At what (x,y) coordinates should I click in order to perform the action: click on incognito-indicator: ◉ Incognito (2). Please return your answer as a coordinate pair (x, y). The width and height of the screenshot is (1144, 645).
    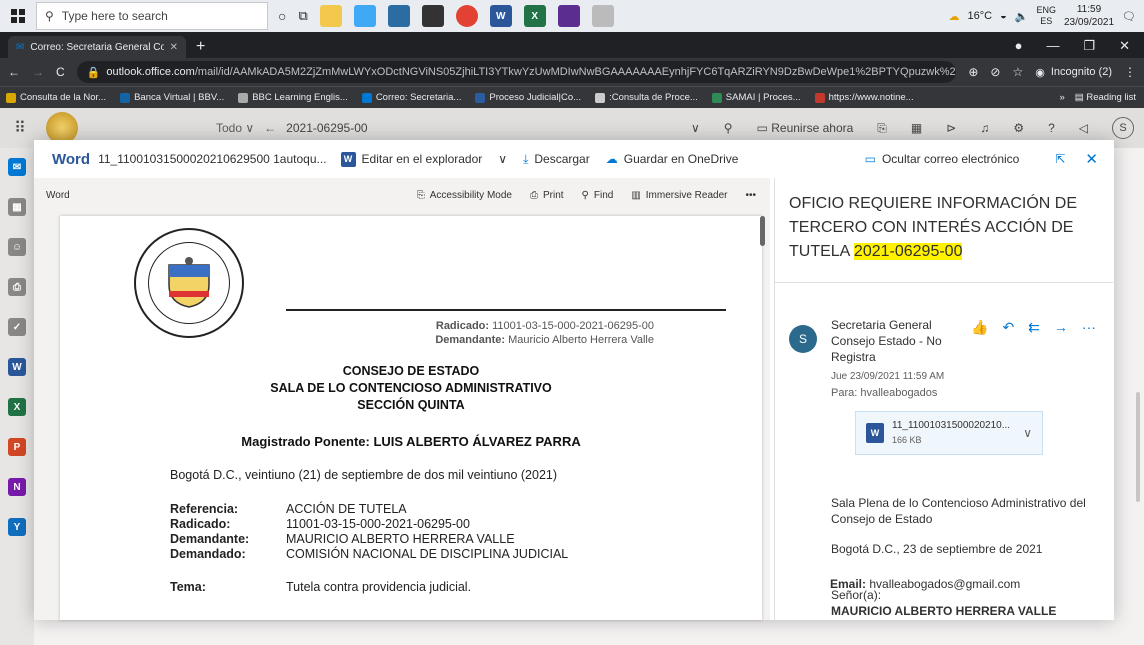
    Looking at the image, I should click on (1073, 72).